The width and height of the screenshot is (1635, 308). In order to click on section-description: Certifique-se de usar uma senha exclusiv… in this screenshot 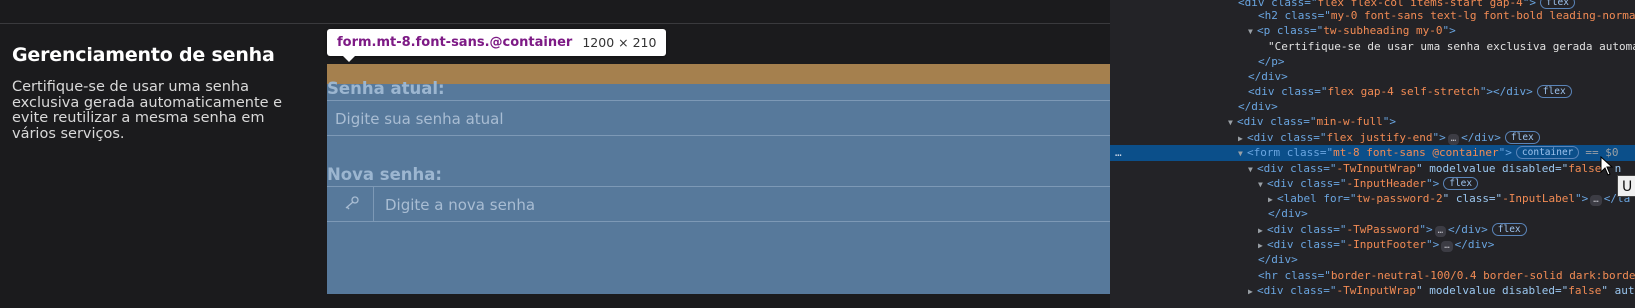, I will do `click(147, 110)`.